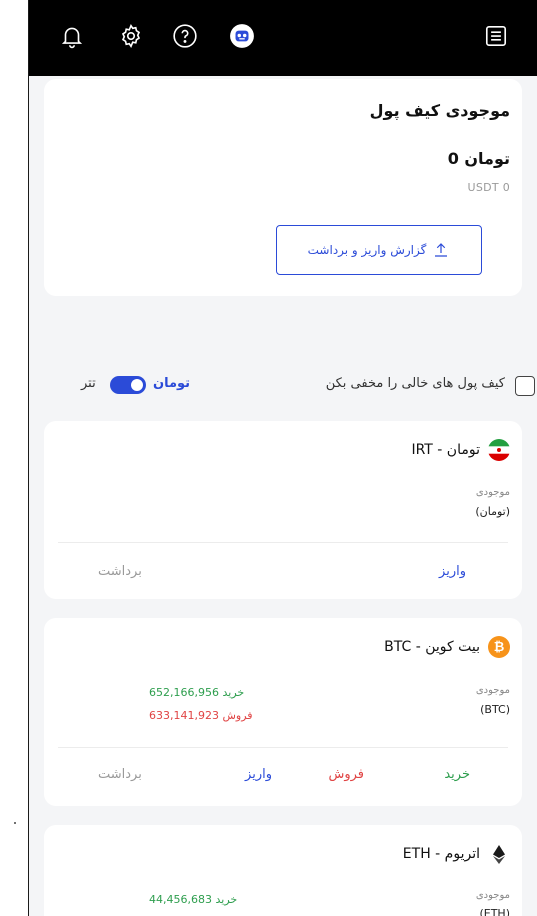 The width and height of the screenshot is (537, 916). Describe the element at coordinates (172, 383) in the screenshot. I see `toman-toggle-label: تومان` at that location.